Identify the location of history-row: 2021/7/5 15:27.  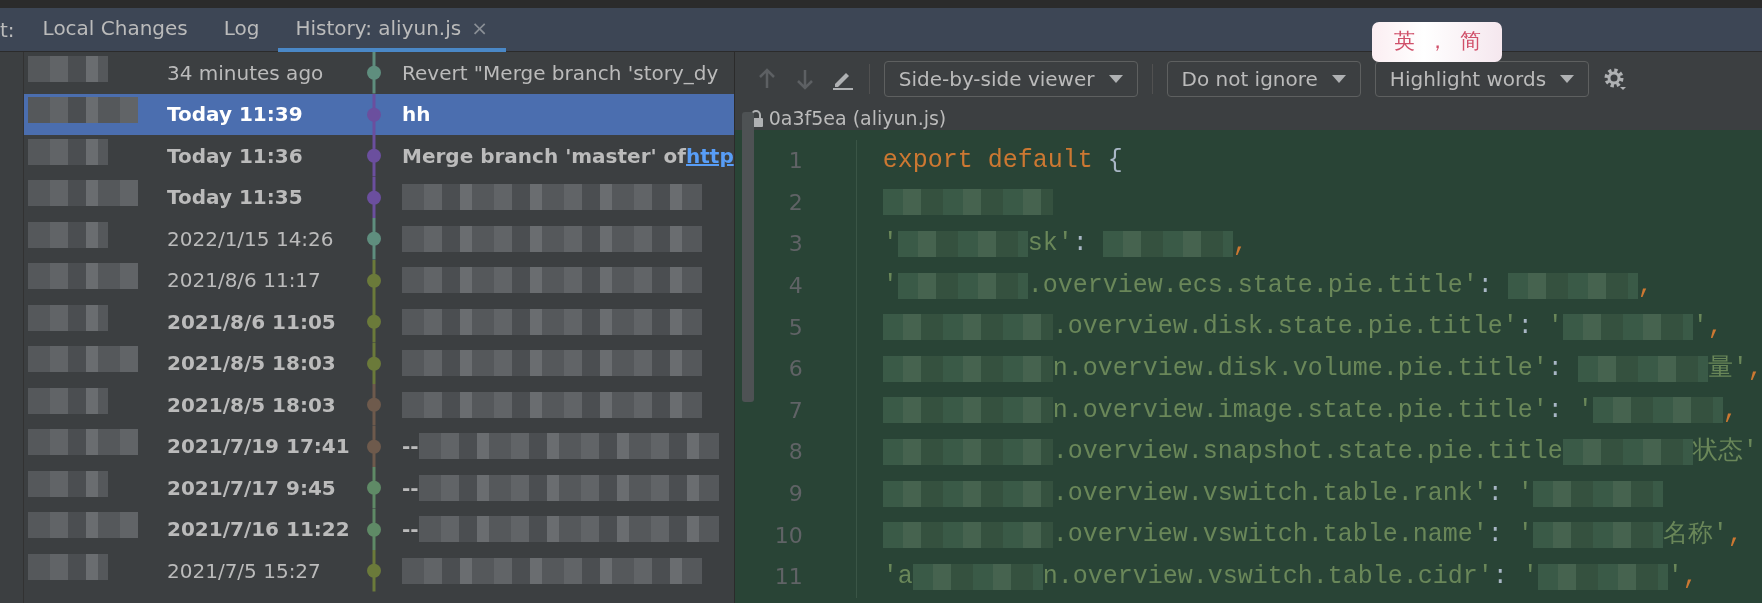
(379, 571).